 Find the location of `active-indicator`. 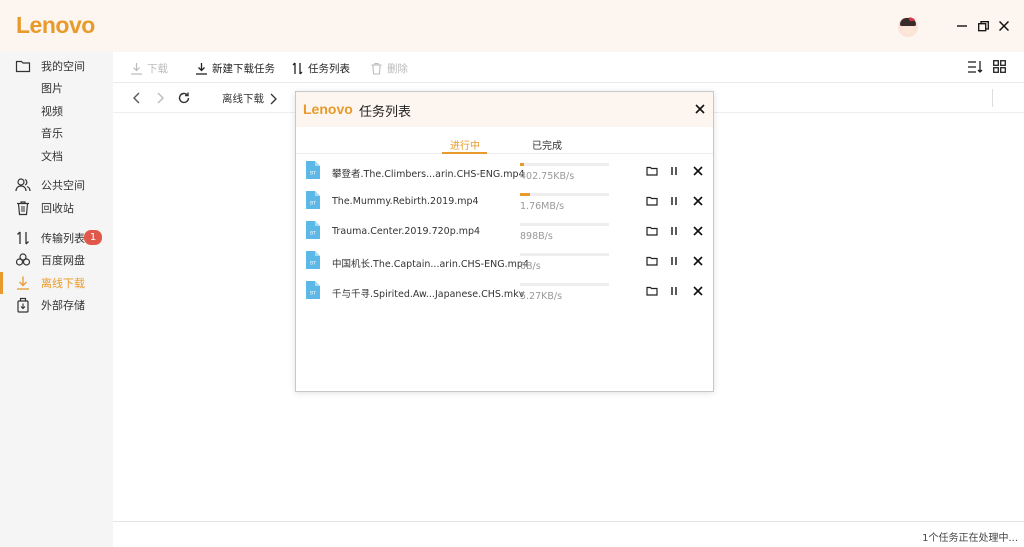

active-indicator is located at coordinates (1, 283).